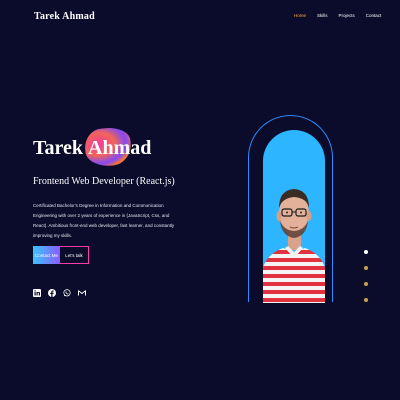 This screenshot has width=400, height=400. I want to click on section-dot-projects, so click(366, 284).